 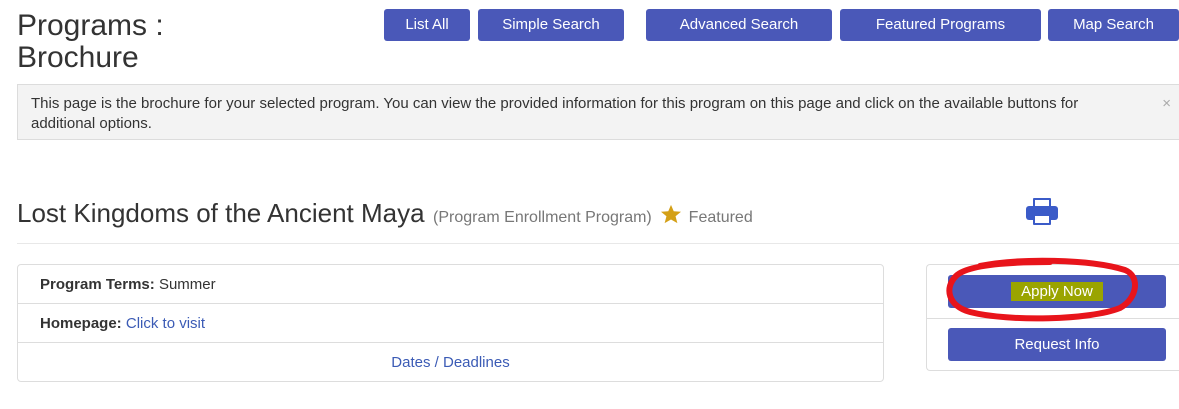 What do you see at coordinates (97, 284) in the screenshot?
I see `program-terms-label: Program Terms:` at bounding box center [97, 284].